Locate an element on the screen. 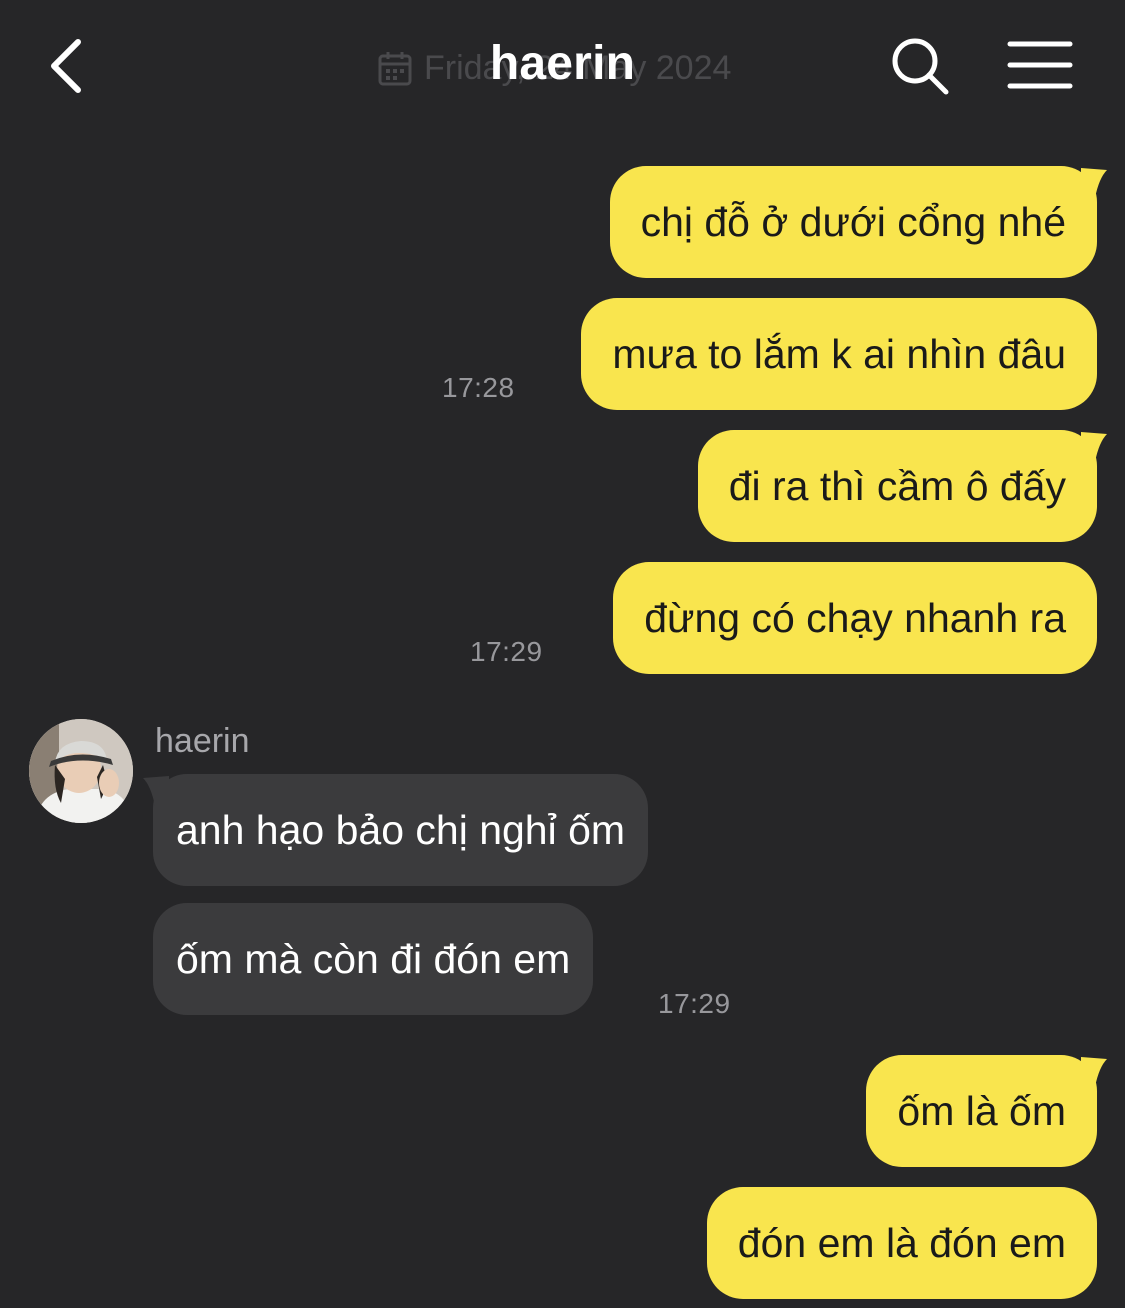 The image size is (1125, 1308). incoming-message: ốm mà còn đi đón em is located at coordinates (373, 959).